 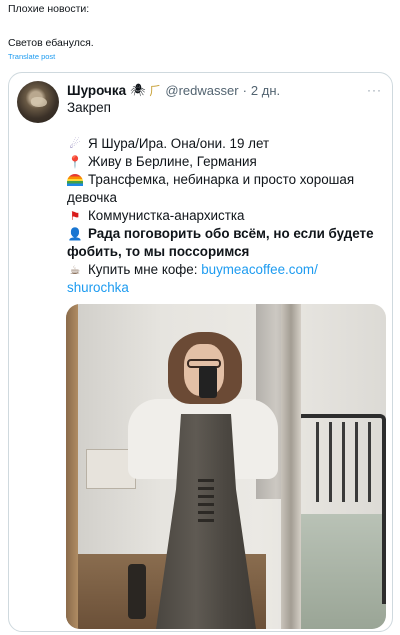 I want to click on bio-line: фобить, то мы поссоримся, so click(x=227, y=252).